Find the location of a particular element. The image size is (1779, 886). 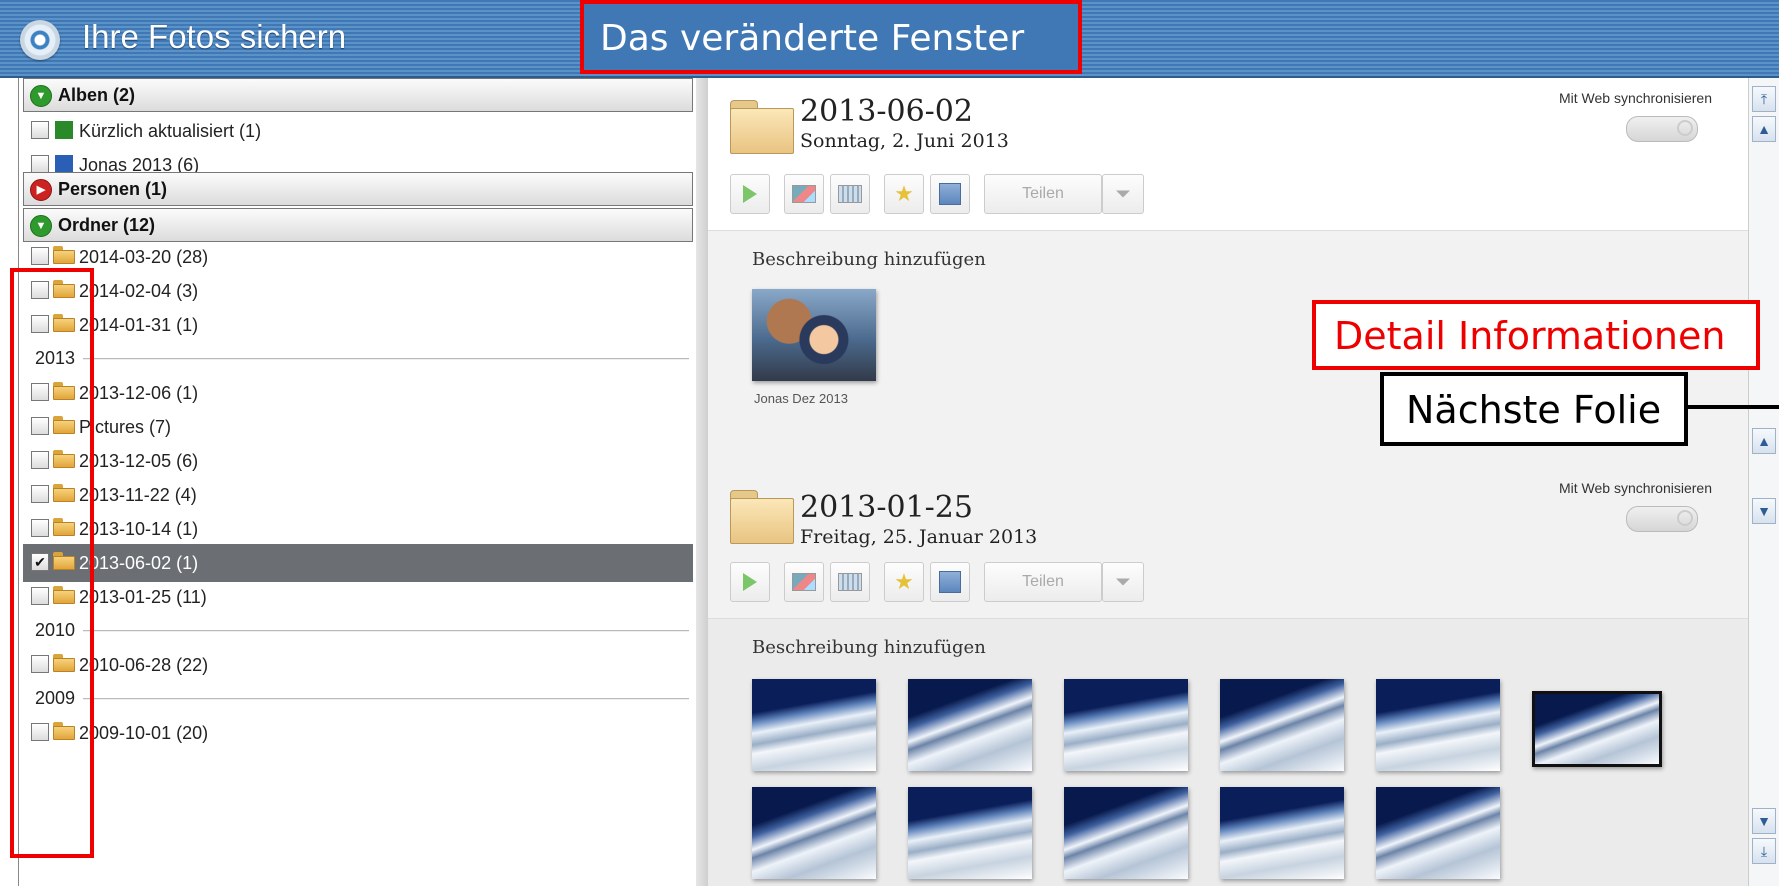

annotation-connector-line is located at coordinates (1733, 407).